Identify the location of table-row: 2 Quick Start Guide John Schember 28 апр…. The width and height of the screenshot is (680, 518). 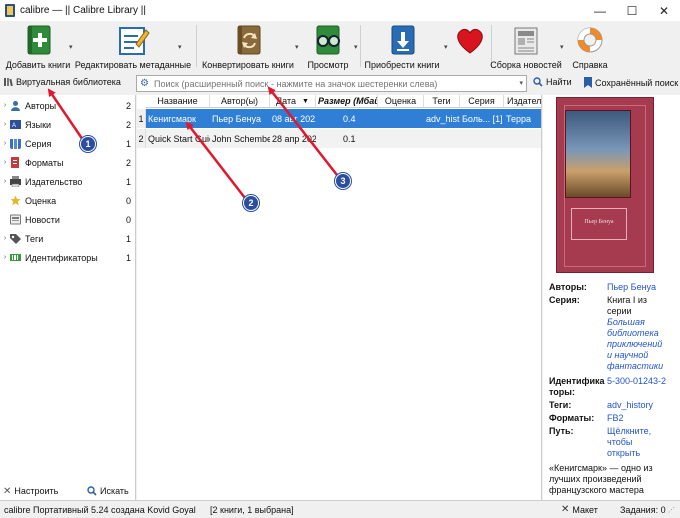
(339, 138).